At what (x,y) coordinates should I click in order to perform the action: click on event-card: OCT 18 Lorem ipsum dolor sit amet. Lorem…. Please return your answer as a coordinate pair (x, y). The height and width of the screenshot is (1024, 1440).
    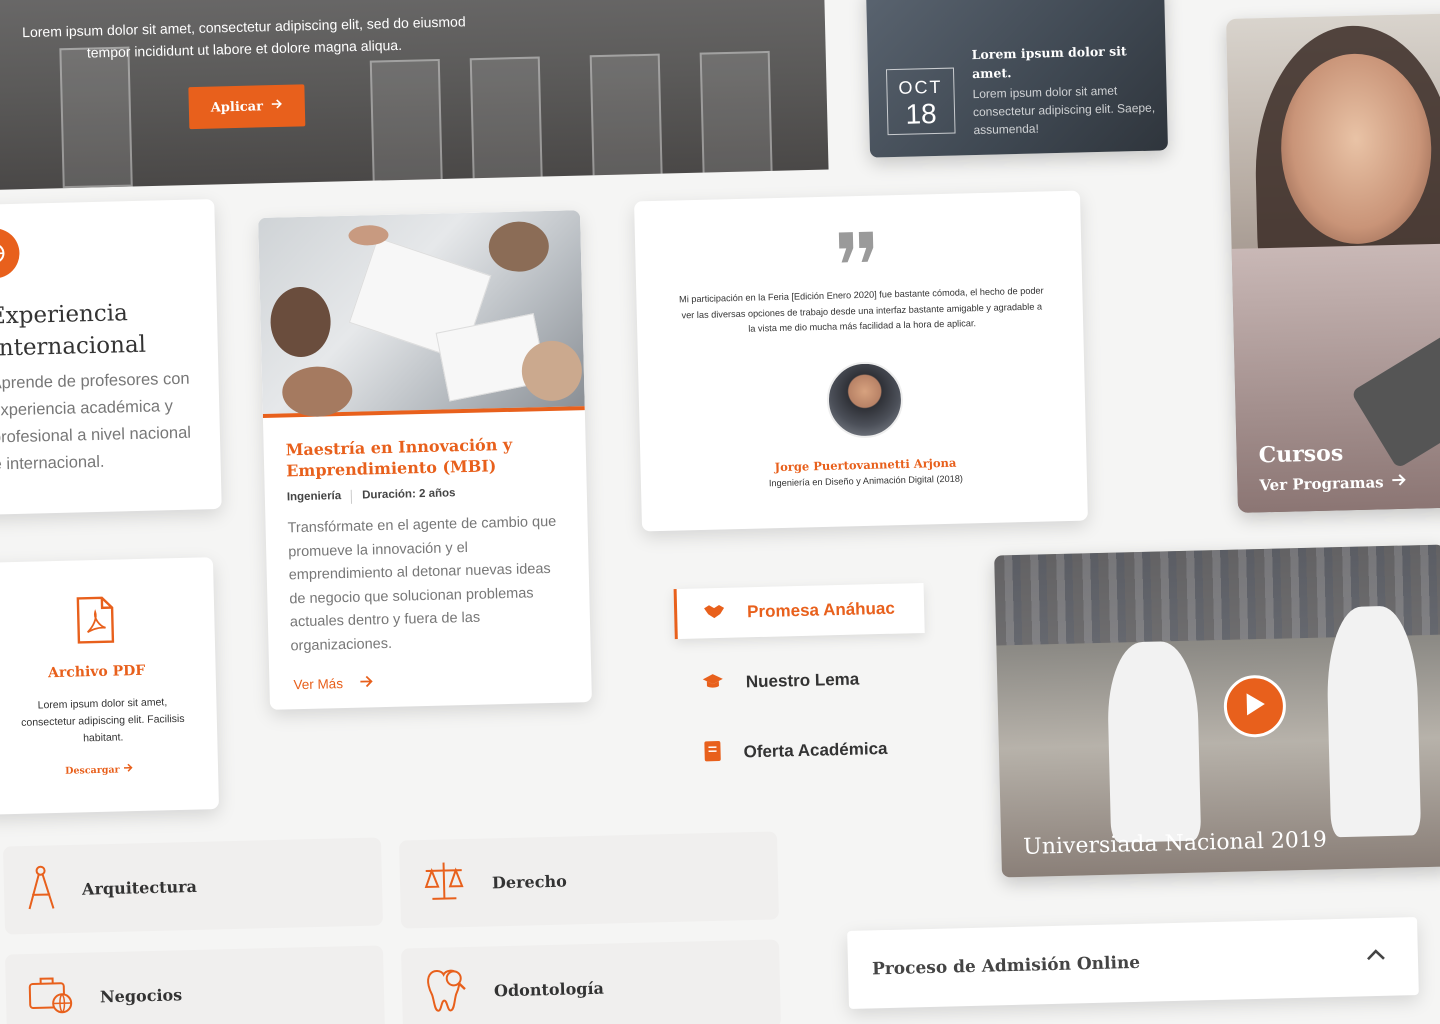
    Looking at the image, I should click on (1017, 79).